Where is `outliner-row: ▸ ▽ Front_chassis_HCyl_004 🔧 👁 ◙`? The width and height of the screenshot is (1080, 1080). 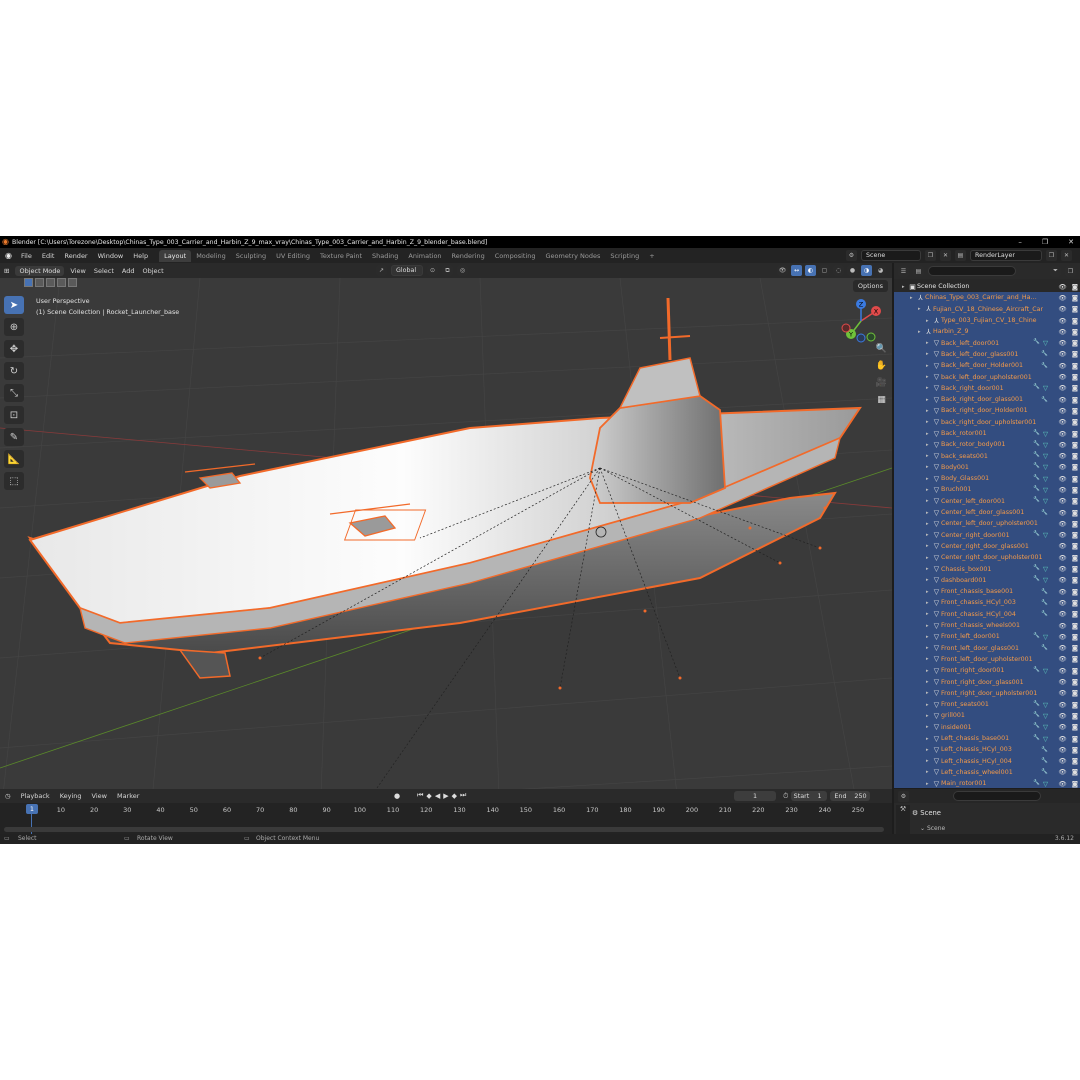 outliner-row: ▸ ▽ Front_chassis_HCyl_004 🔧 👁 ◙ is located at coordinates (987, 614).